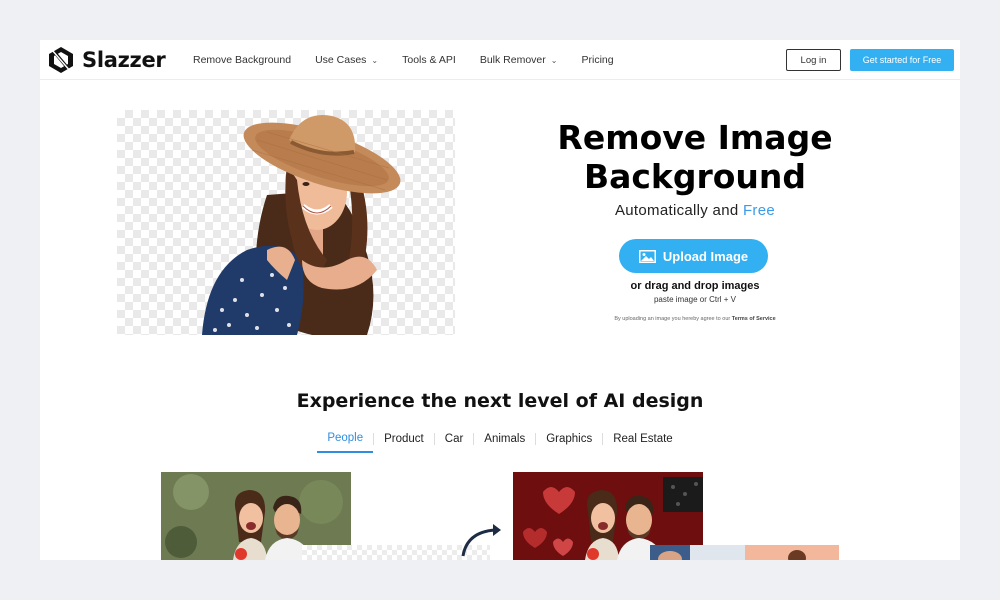 The width and height of the screenshot is (1000, 600). I want to click on brand-logo: Slazzer, so click(106, 60).